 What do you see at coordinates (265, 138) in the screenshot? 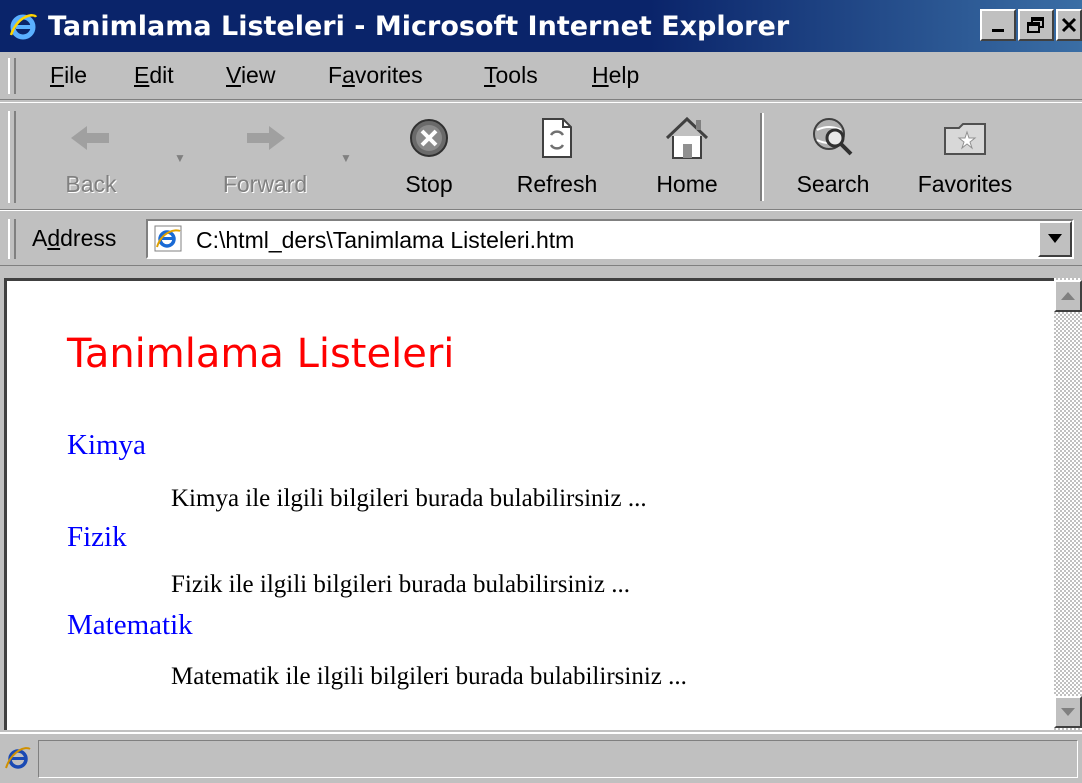
I see `right-arrow-icon` at bounding box center [265, 138].